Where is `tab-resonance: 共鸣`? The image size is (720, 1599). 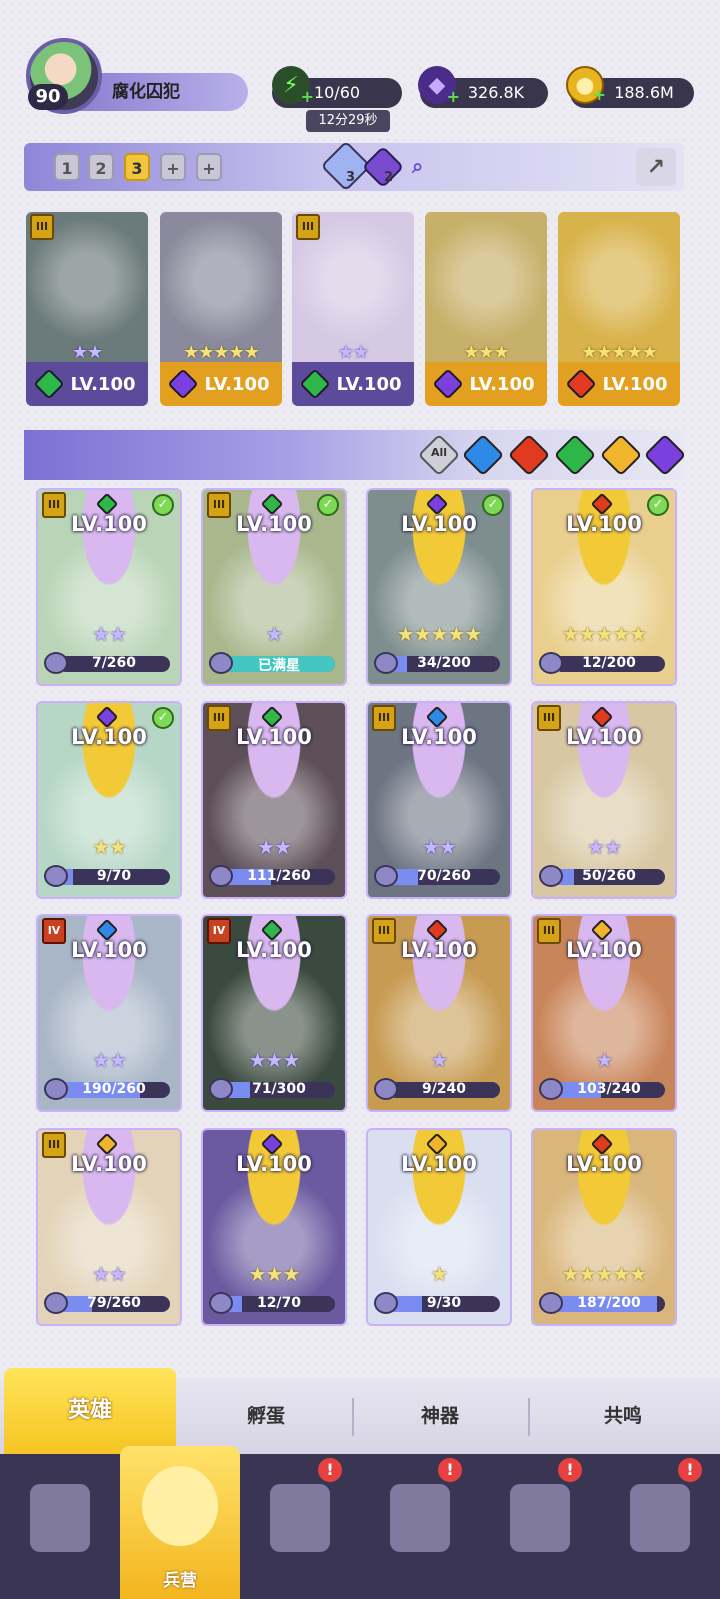 tab-resonance: 共鸣 is located at coordinates (623, 1416).